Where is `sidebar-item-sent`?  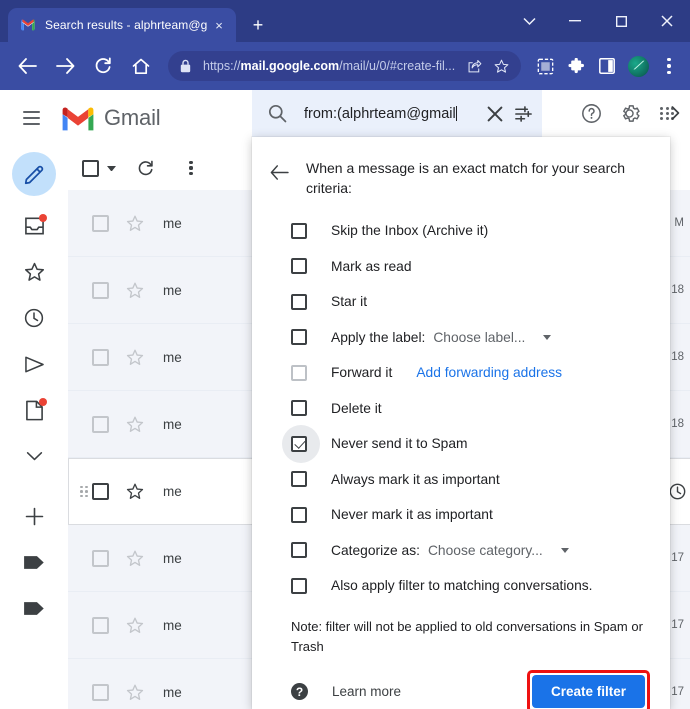 sidebar-item-sent is located at coordinates (34, 364).